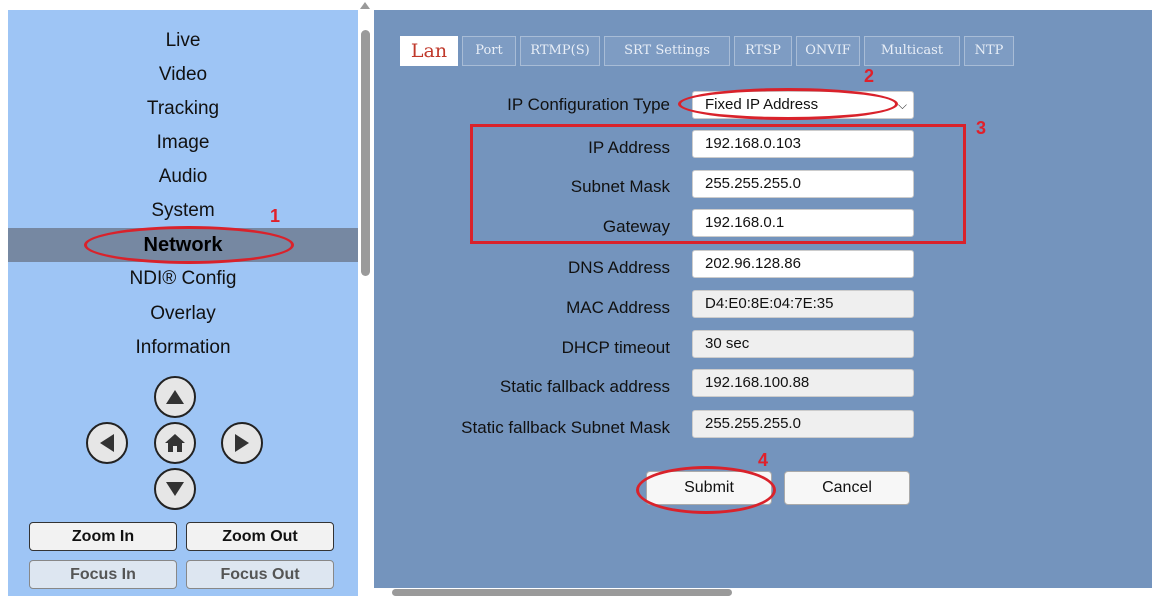 The image size is (1152, 596). I want to click on dns-address-label: DNS Address, so click(618, 267).